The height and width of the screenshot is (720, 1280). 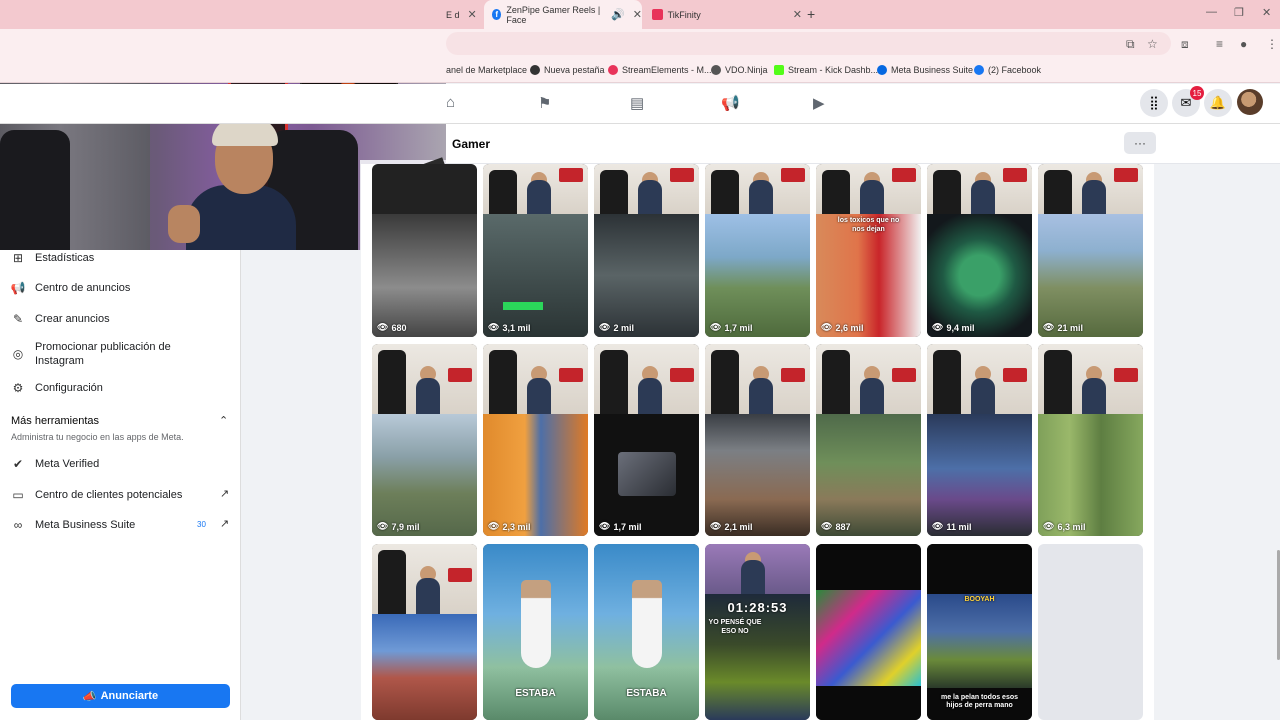 I want to click on reel-caption: ESTABA, so click(x=646, y=693).